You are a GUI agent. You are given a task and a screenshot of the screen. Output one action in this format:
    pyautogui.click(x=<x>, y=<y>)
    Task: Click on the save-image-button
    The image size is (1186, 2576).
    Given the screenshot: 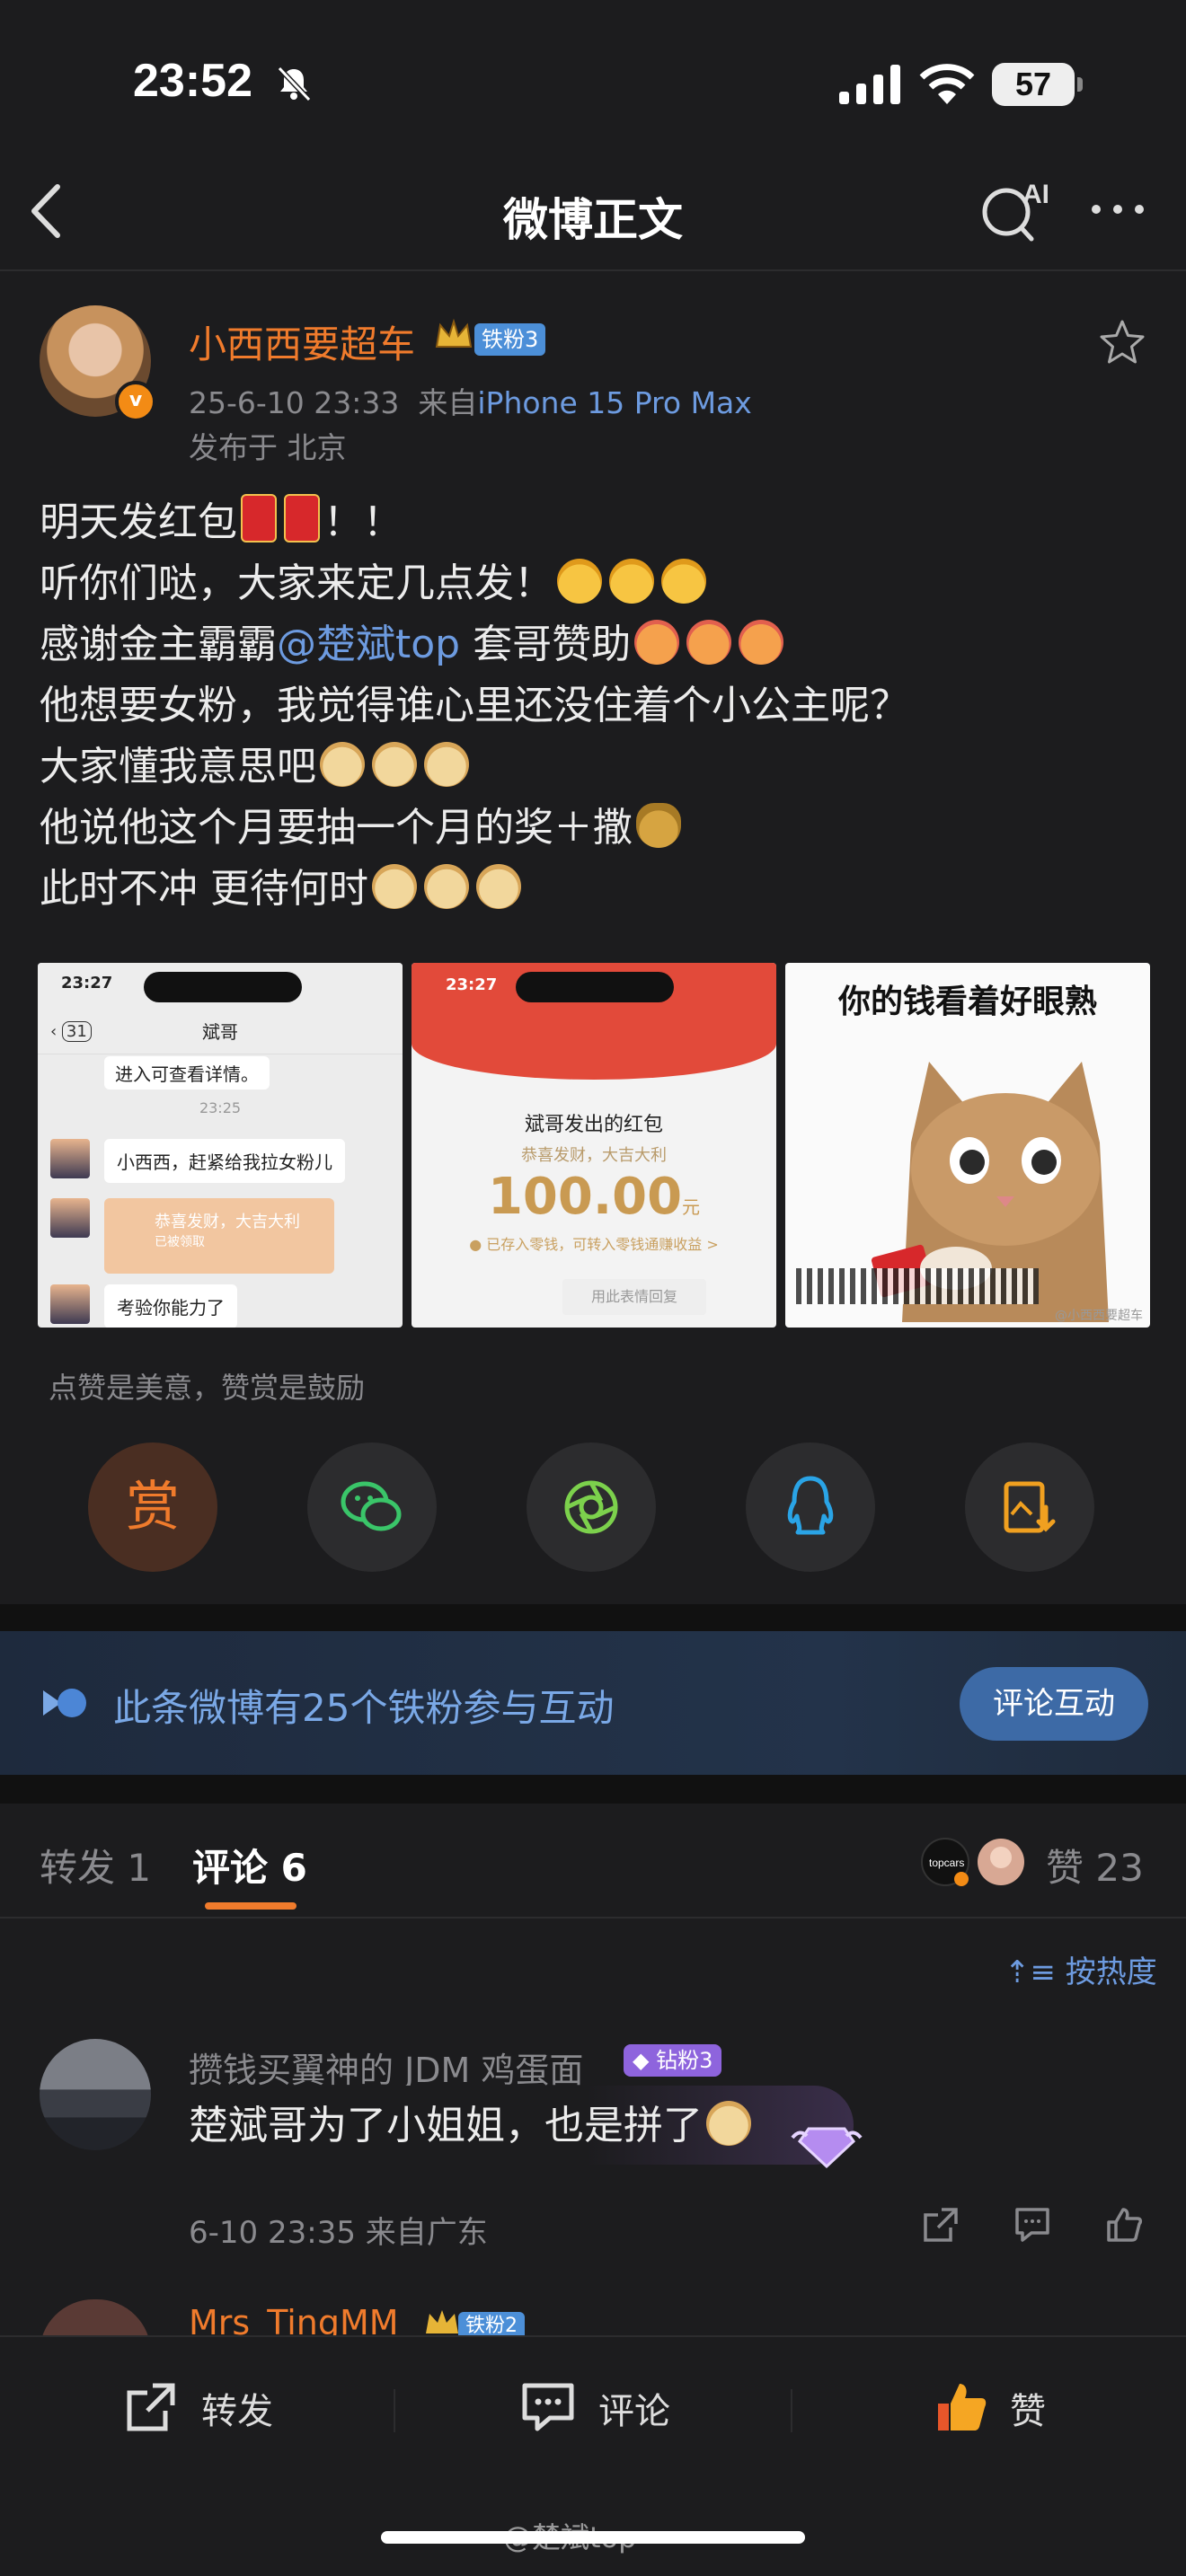 What is the action you would take?
    pyautogui.click(x=1029, y=1507)
    